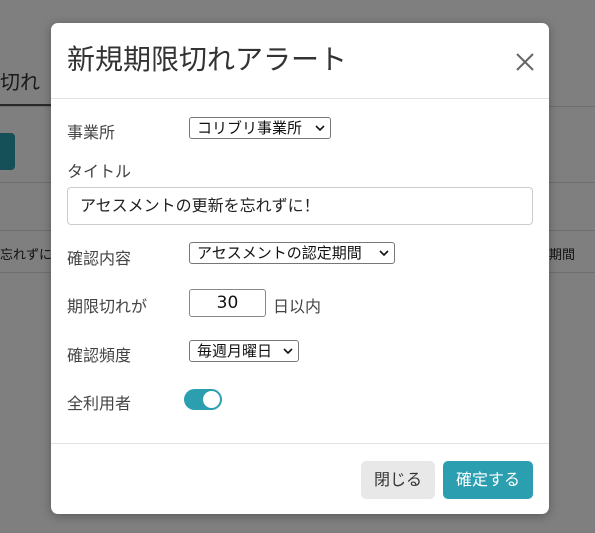 The width and height of the screenshot is (595, 533). Describe the element at coordinates (99, 355) in the screenshot. I see `frequency-label: 確認頻度` at that location.